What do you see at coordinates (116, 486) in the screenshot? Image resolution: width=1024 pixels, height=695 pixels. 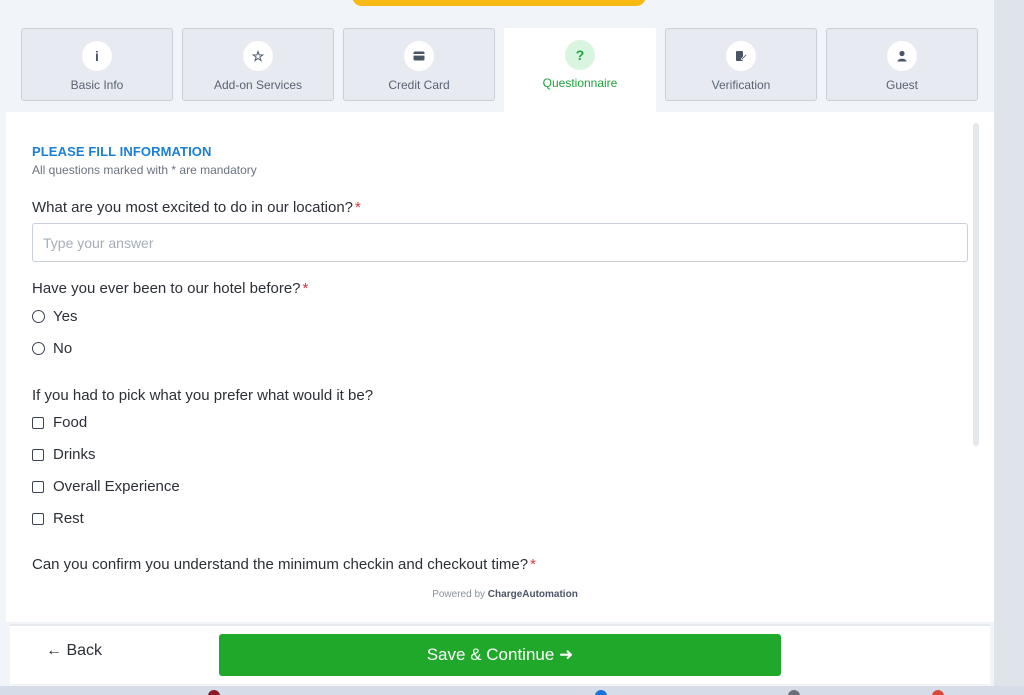 I see `option-label: Overall Experience` at bounding box center [116, 486].